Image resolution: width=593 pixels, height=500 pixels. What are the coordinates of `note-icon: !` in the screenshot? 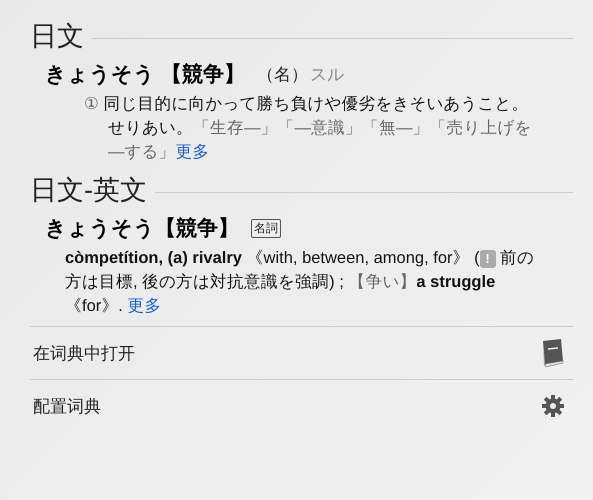 It's located at (488, 259).